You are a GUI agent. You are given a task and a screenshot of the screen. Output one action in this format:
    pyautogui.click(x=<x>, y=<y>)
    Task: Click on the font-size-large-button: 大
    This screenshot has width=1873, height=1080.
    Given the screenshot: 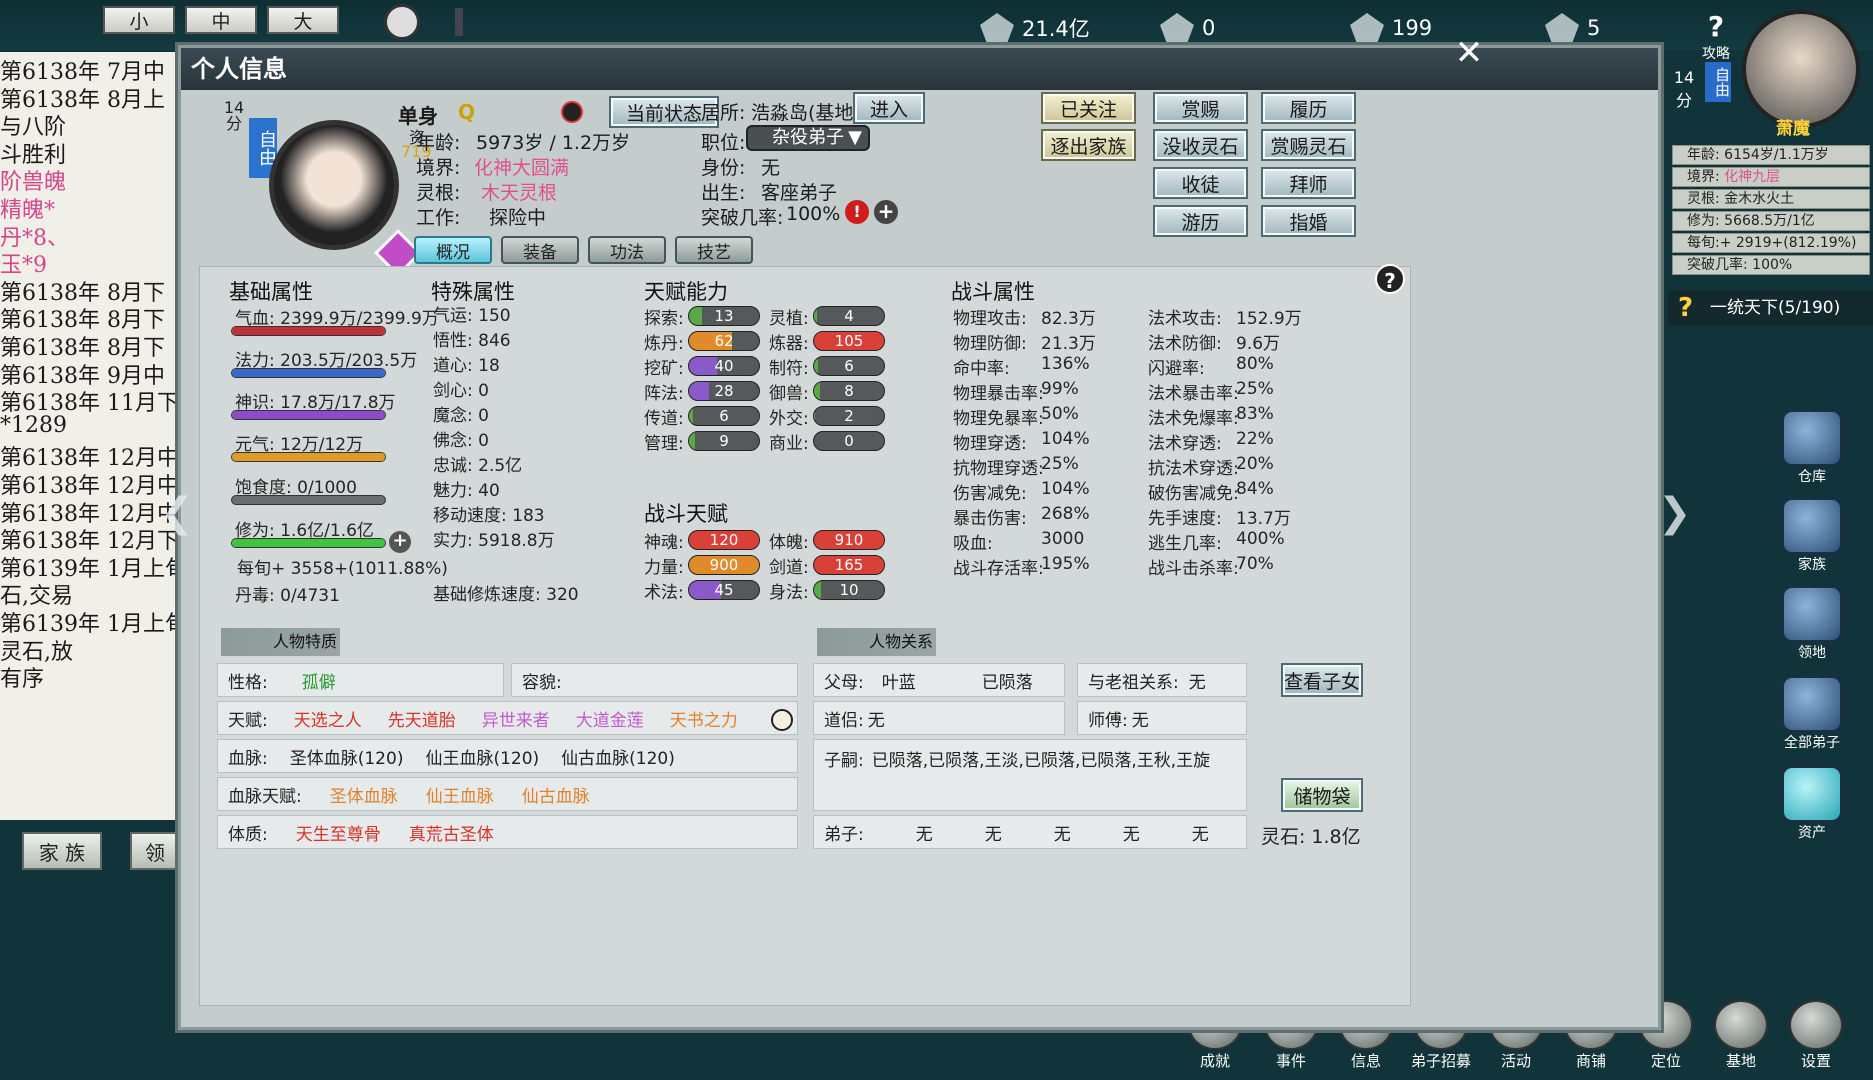 What is the action you would take?
    pyautogui.click(x=303, y=20)
    